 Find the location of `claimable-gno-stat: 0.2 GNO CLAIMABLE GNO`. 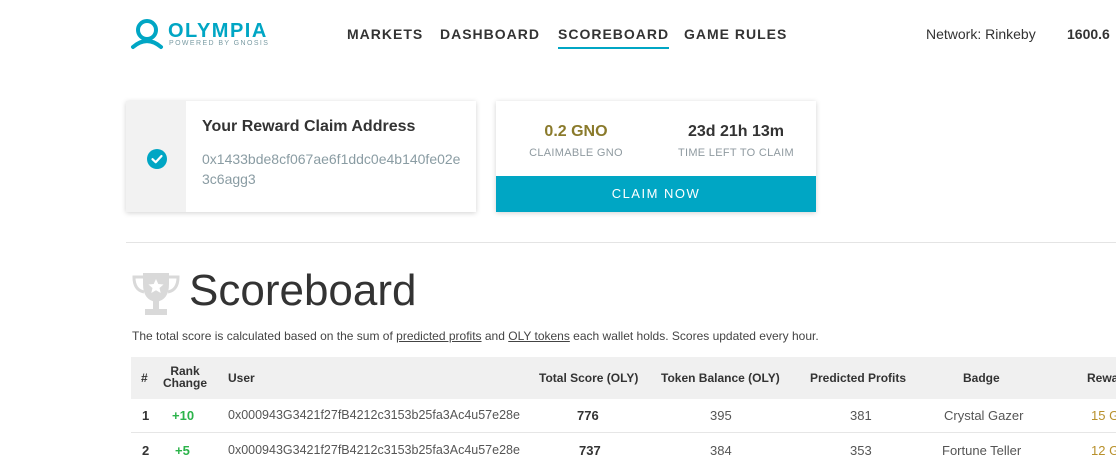

claimable-gno-stat: 0.2 GNO CLAIMABLE GNO is located at coordinates (576, 141).